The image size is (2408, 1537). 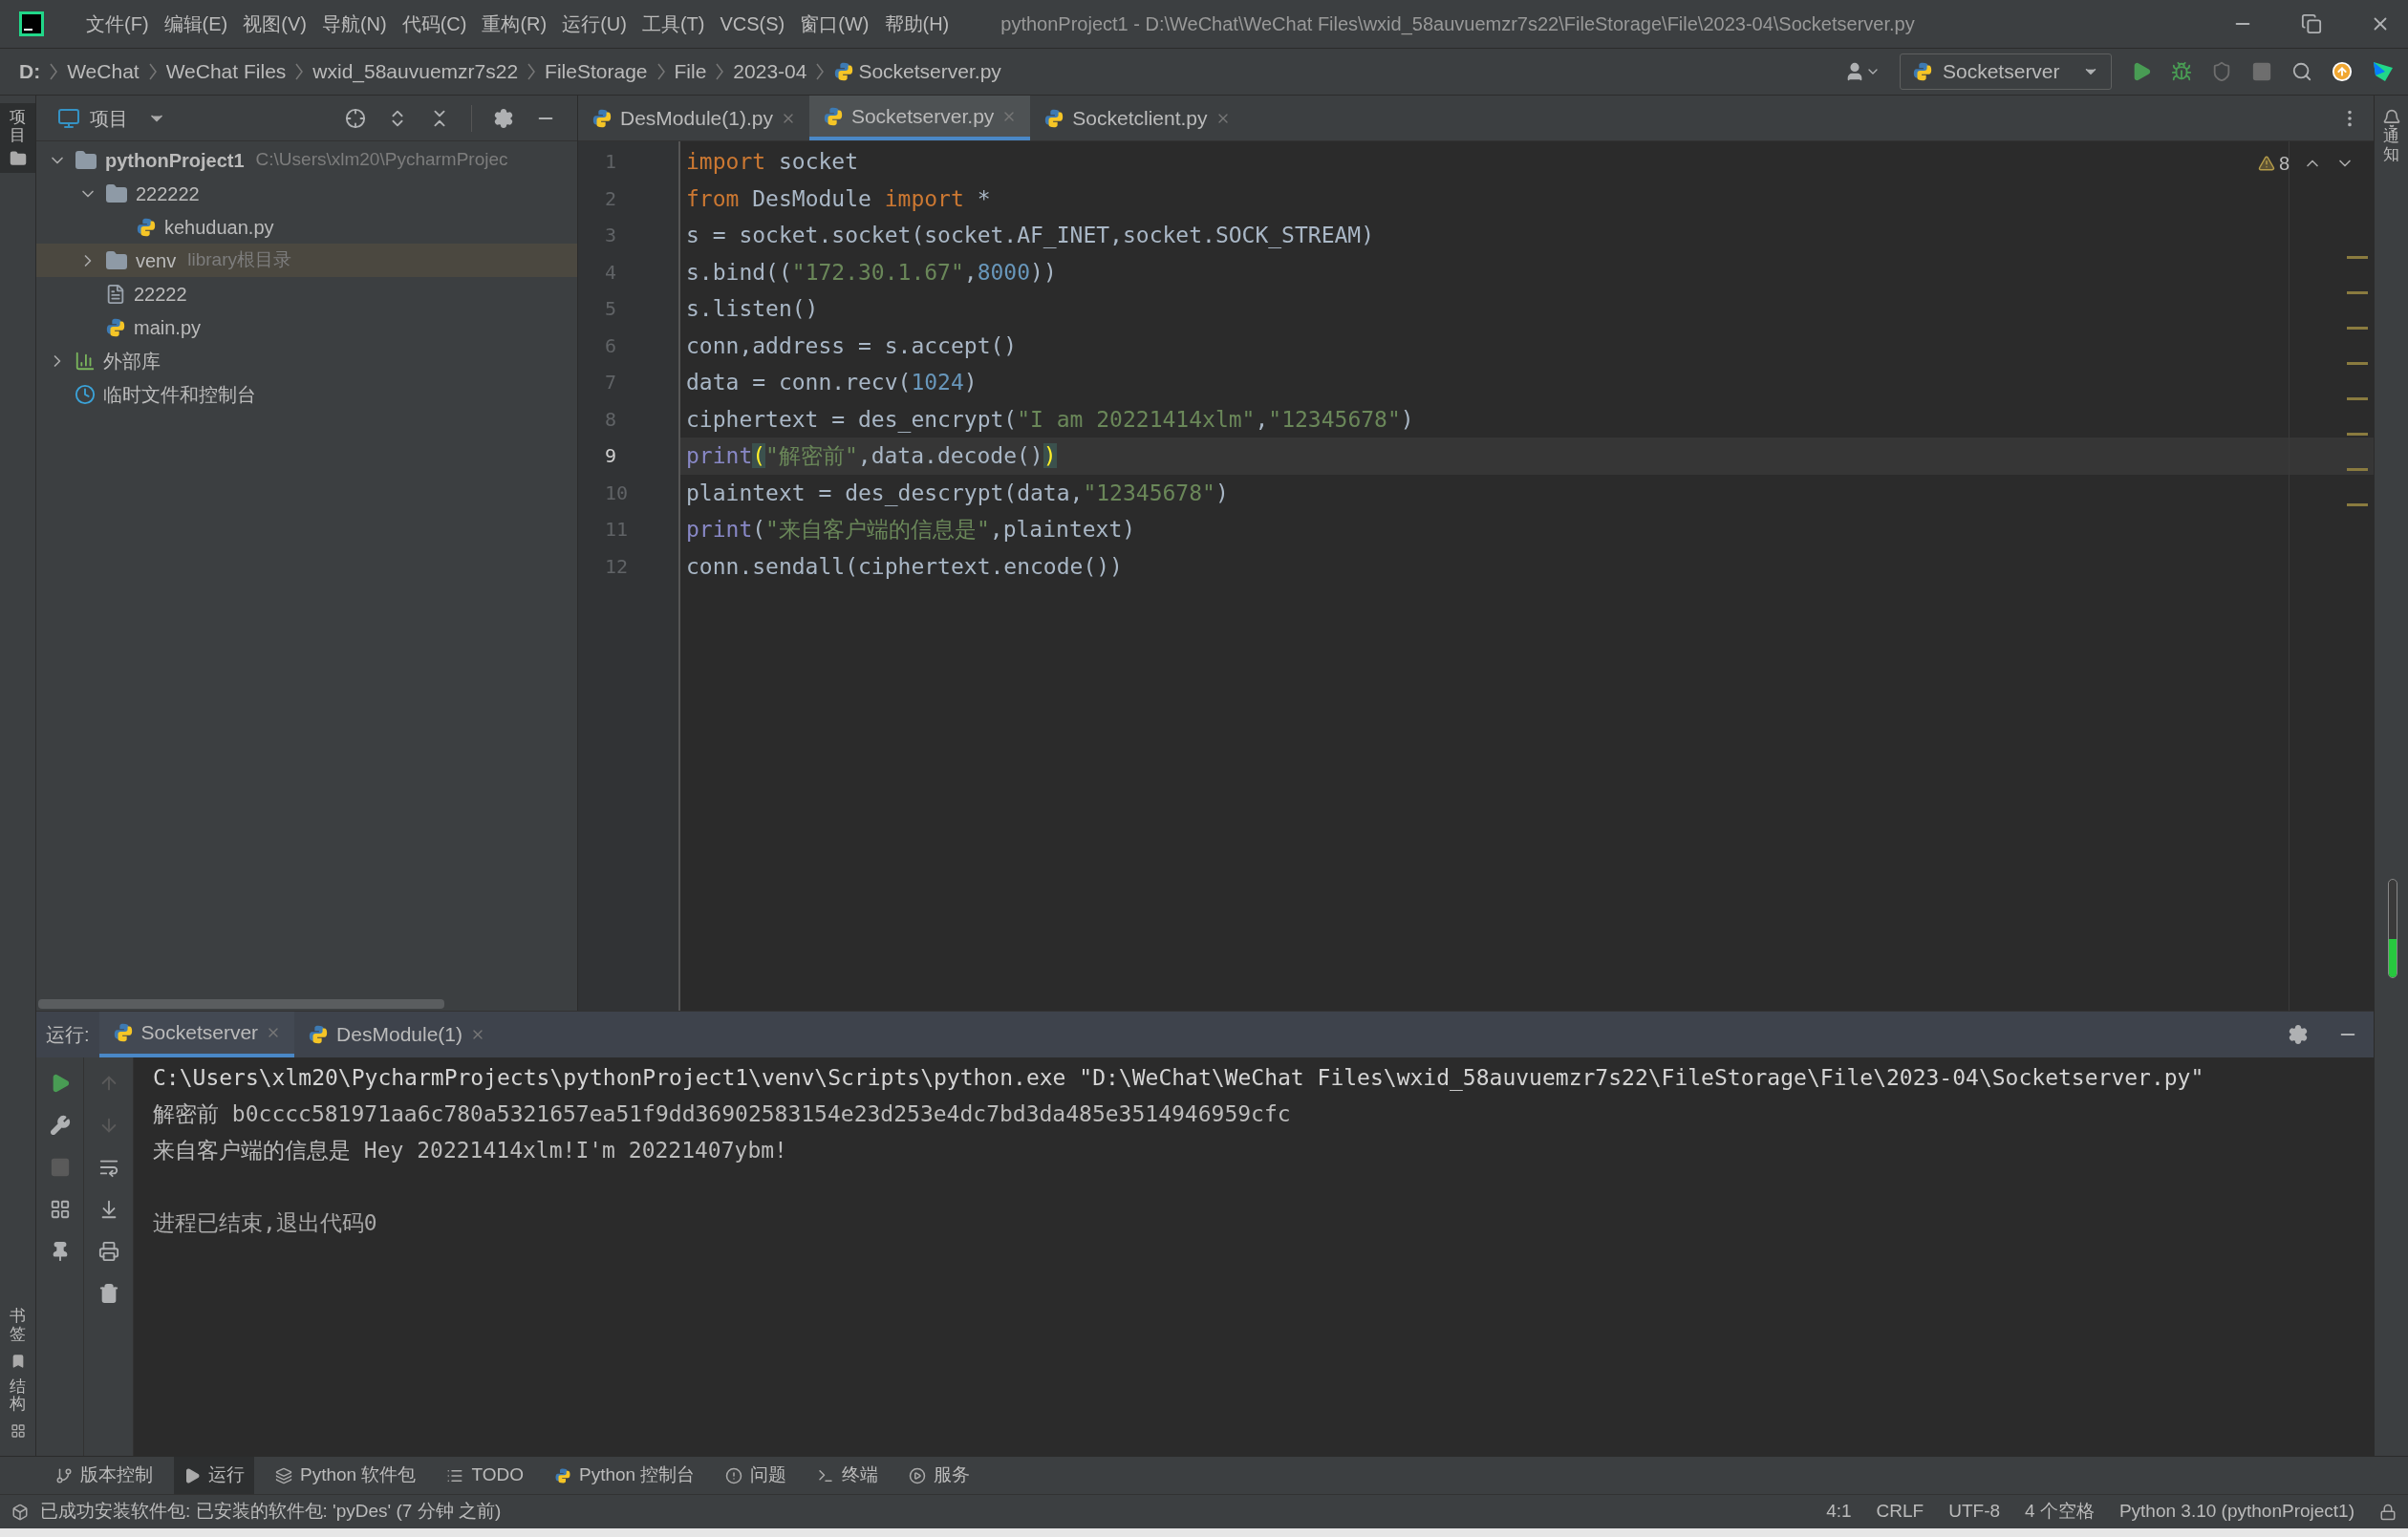 I want to click on branch-icon, so click(x=64, y=1475).